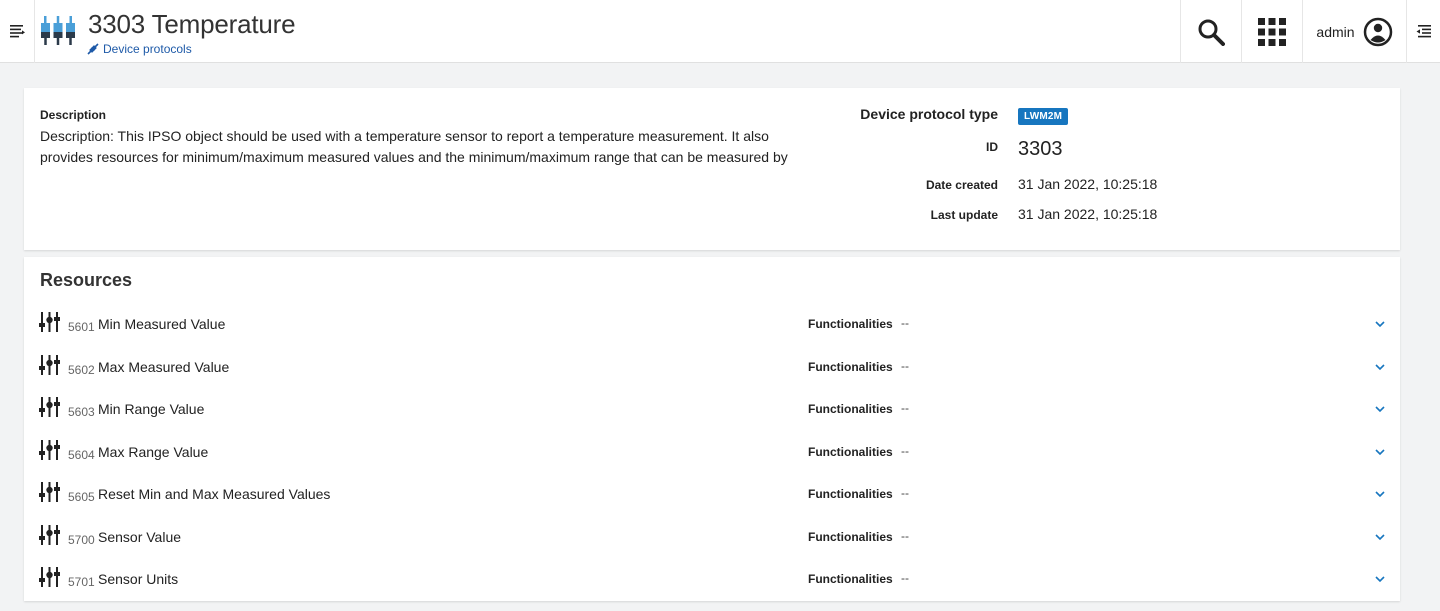 The width and height of the screenshot is (1440, 611). I want to click on device-protocol-icon, so click(58, 30).